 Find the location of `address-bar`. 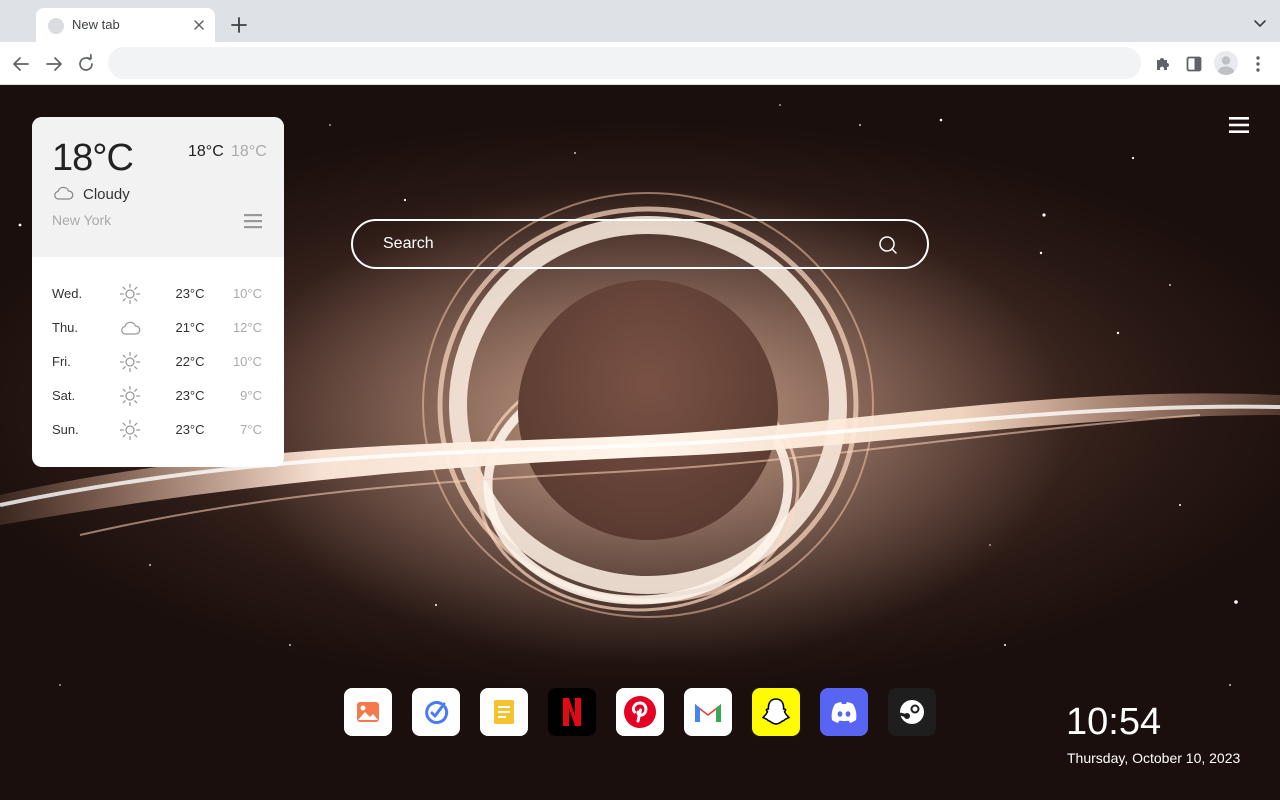

address-bar is located at coordinates (624, 63).